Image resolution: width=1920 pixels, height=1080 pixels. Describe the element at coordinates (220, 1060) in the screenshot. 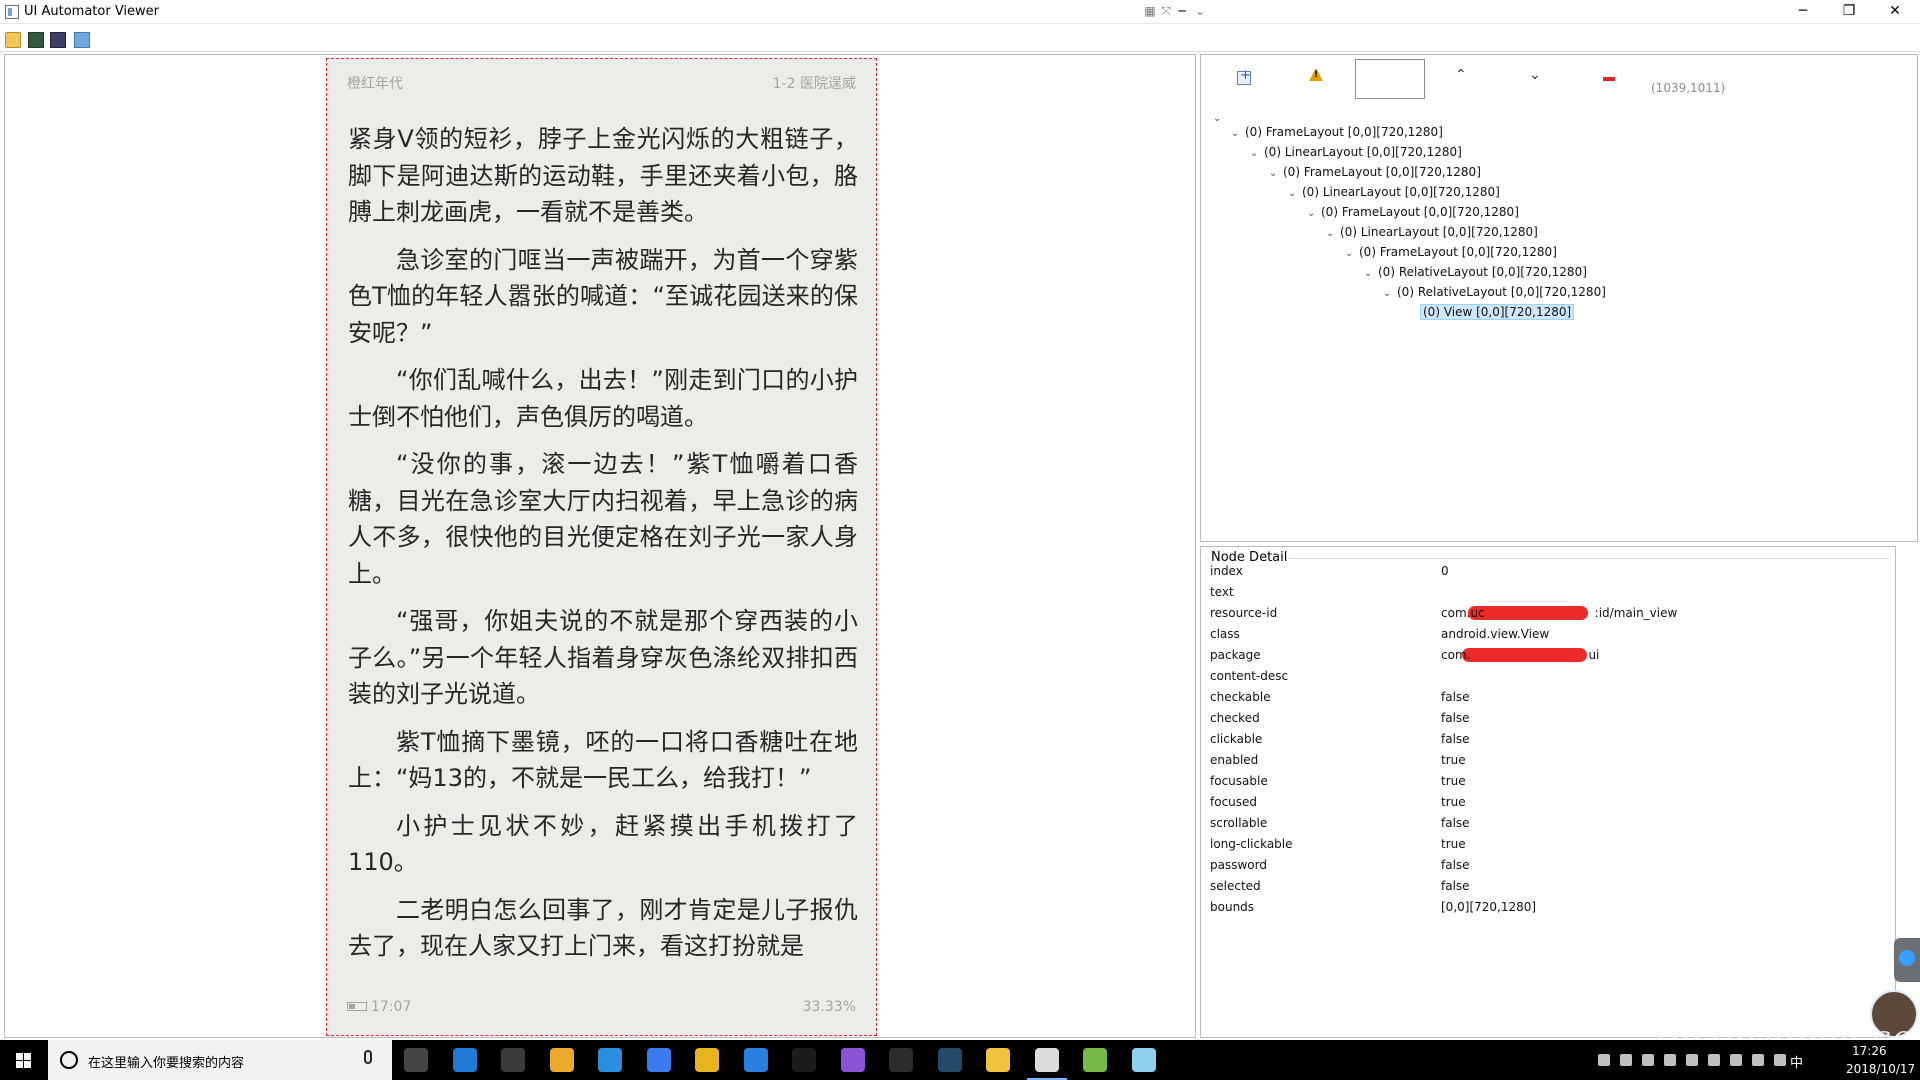

I see `taskbar-search: 在这里输入你要搜索的内容` at that location.